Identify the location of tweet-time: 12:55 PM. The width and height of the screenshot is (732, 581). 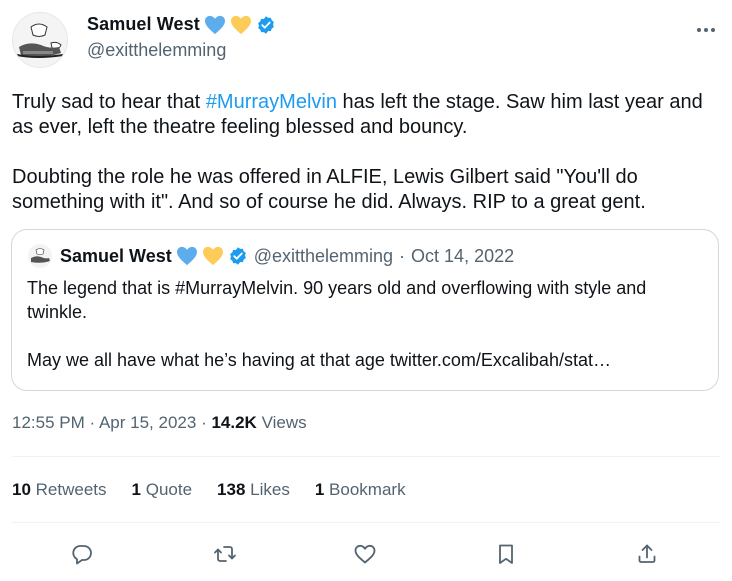
(48, 422).